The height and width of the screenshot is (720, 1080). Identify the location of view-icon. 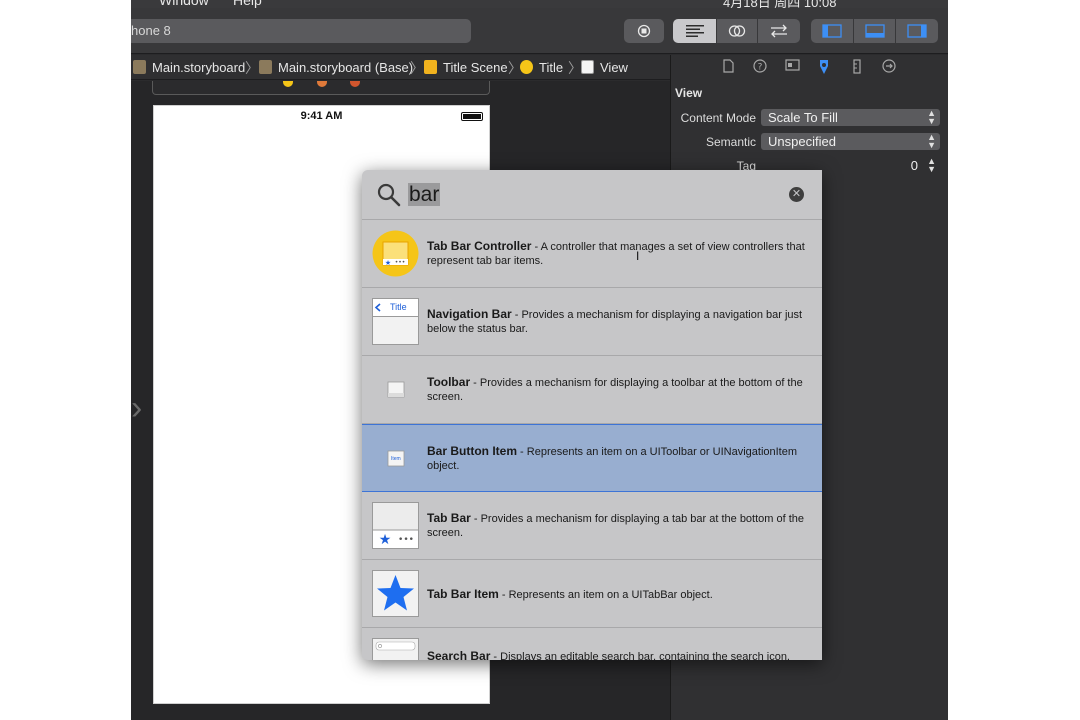
(587, 67).